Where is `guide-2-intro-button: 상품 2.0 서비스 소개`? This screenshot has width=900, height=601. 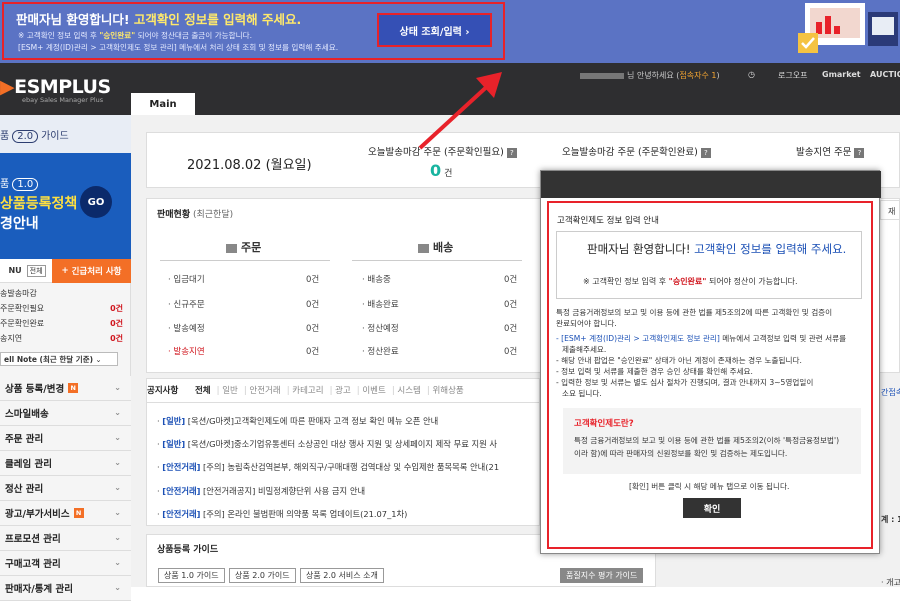 guide-2-intro-button: 상품 2.0 서비스 소개 is located at coordinates (342, 575).